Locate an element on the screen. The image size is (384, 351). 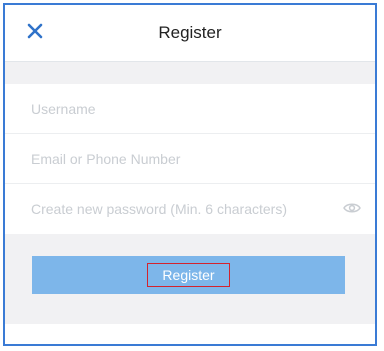
eye-icon is located at coordinates (352, 208).